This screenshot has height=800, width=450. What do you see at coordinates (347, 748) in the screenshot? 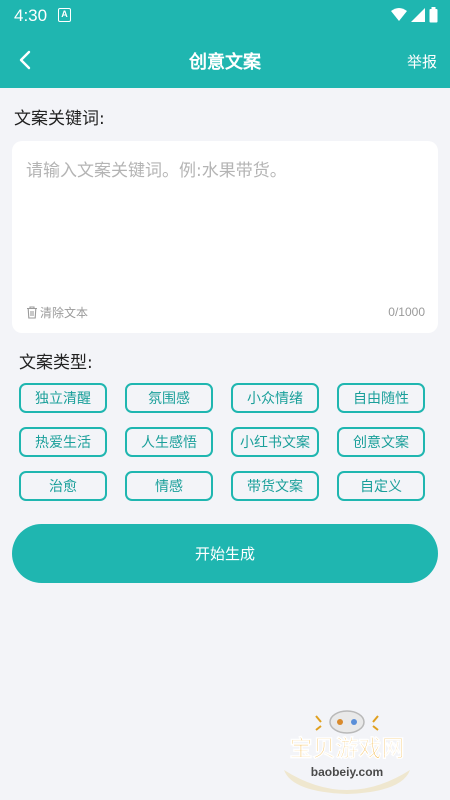
I see `watermark-title: 宝贝游戏网` at bounding box center [347, 748].